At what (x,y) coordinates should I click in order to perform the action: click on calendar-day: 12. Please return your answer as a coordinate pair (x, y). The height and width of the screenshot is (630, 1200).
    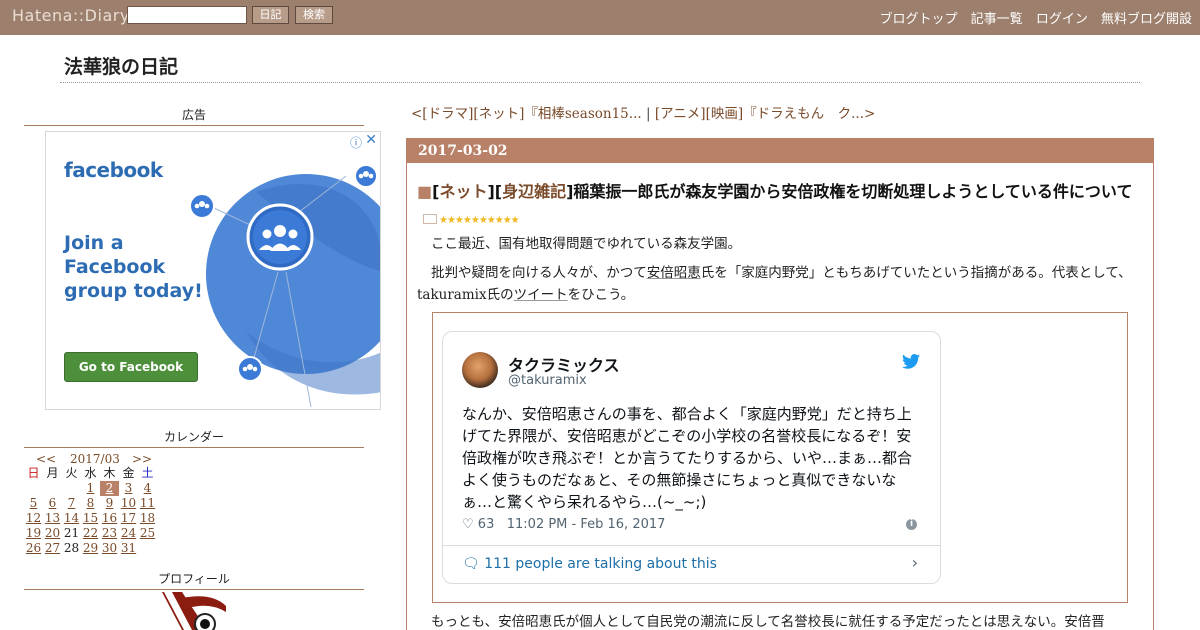
    Looking at the image, I should click on (33, 518).